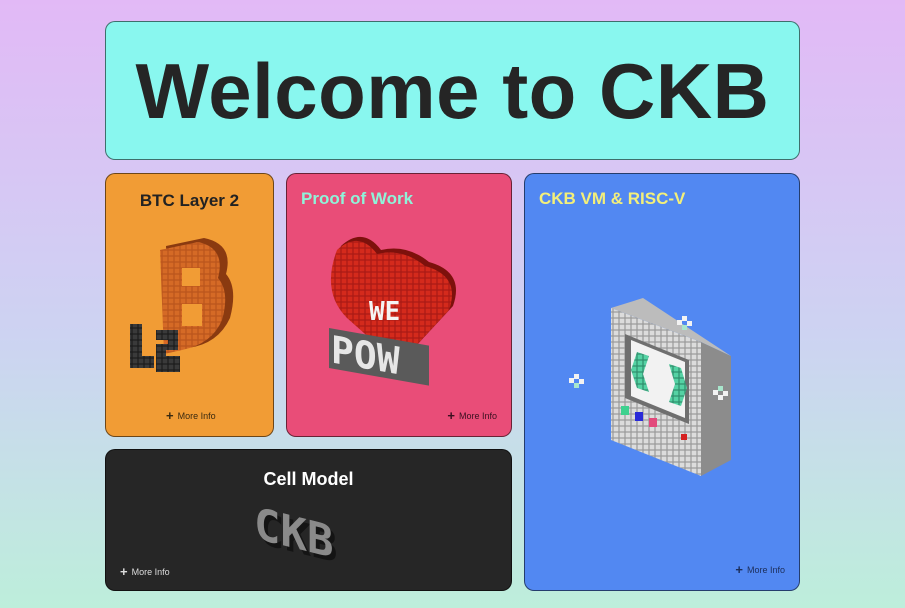 This screenshot has height=608, width=905. Describe the element at coordinates (357, 198) in the screenshot. I see `card-title: Proof of Work` at that location.